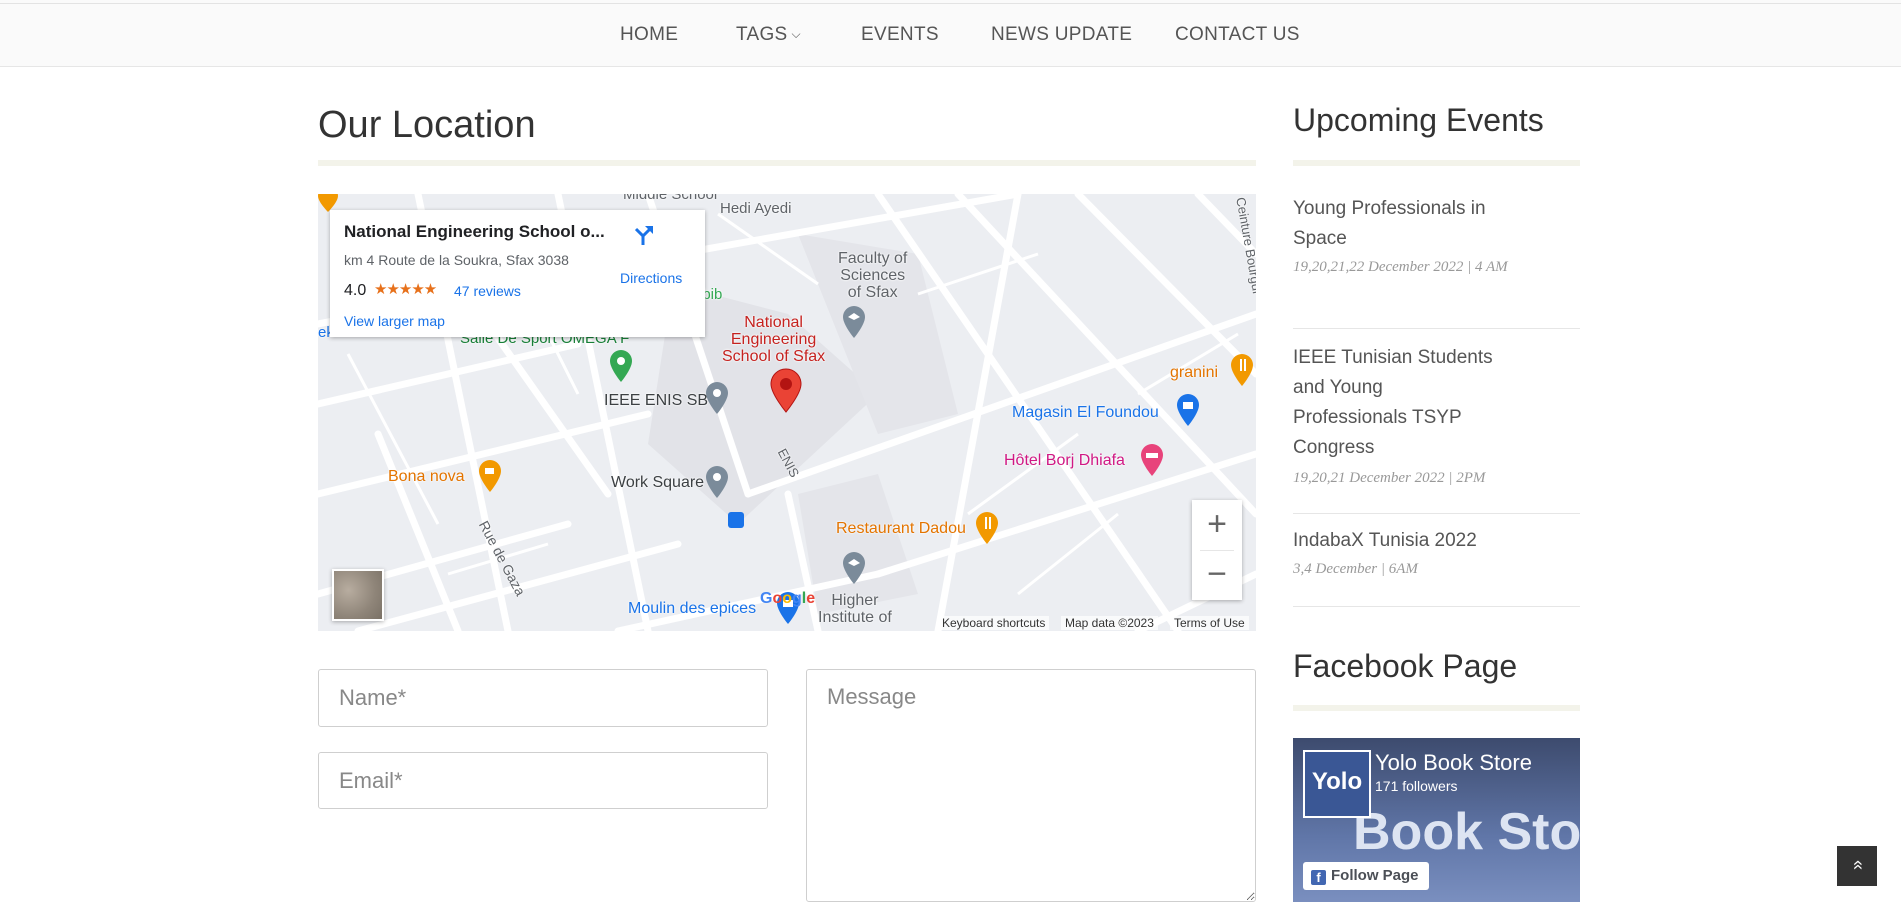 The height and width of the screenshot is (902, 1901). I want to click on nav-tags: TAGS ⌵, so click(768, 35).